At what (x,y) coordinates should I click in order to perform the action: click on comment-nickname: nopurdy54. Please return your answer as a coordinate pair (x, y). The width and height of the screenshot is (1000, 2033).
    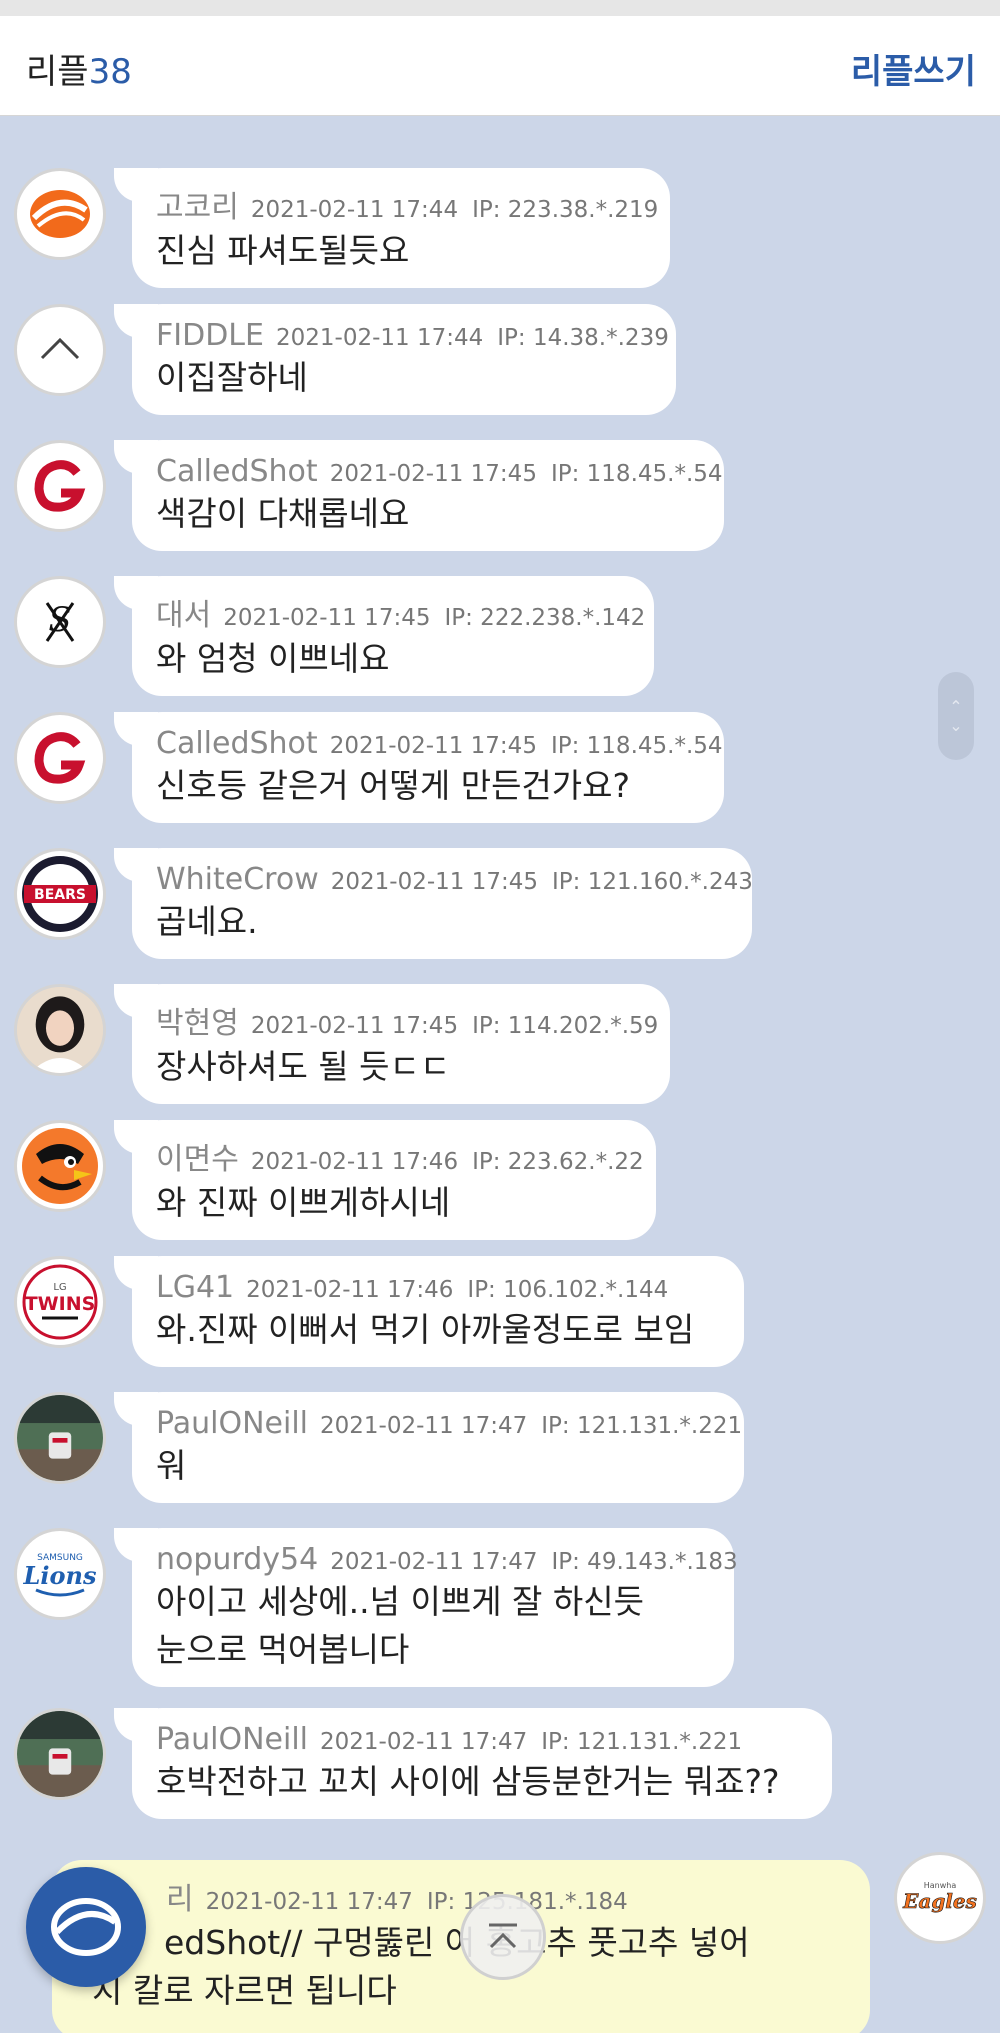
    Looking at the image, I should click on (237, 1559).